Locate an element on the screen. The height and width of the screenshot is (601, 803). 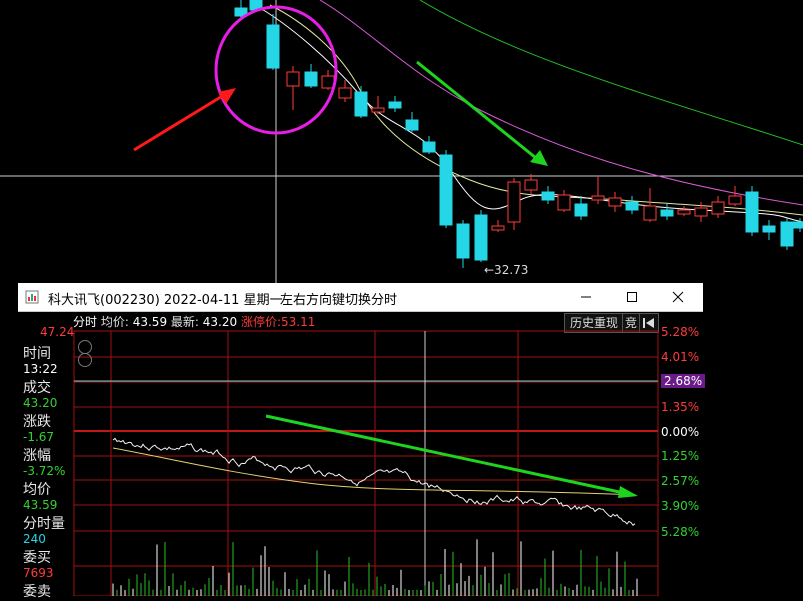
pct-axis-label: 0.00% is located at coordinates (680, 432).